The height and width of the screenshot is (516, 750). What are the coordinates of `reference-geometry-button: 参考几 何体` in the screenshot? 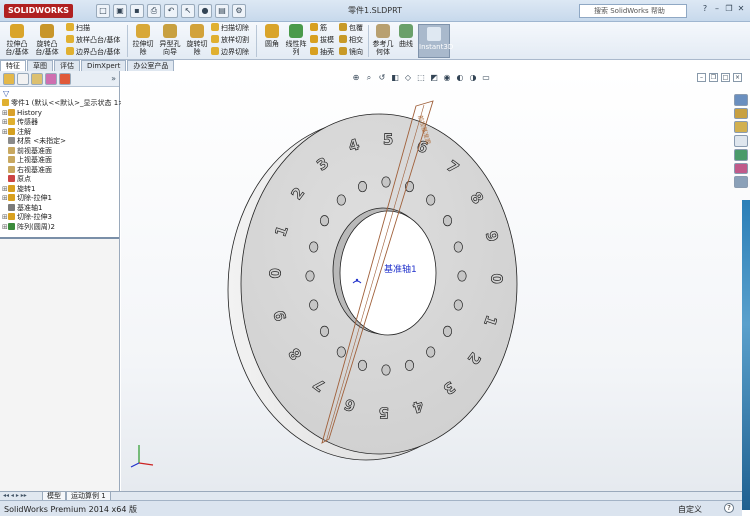 It's located at (383, 41).